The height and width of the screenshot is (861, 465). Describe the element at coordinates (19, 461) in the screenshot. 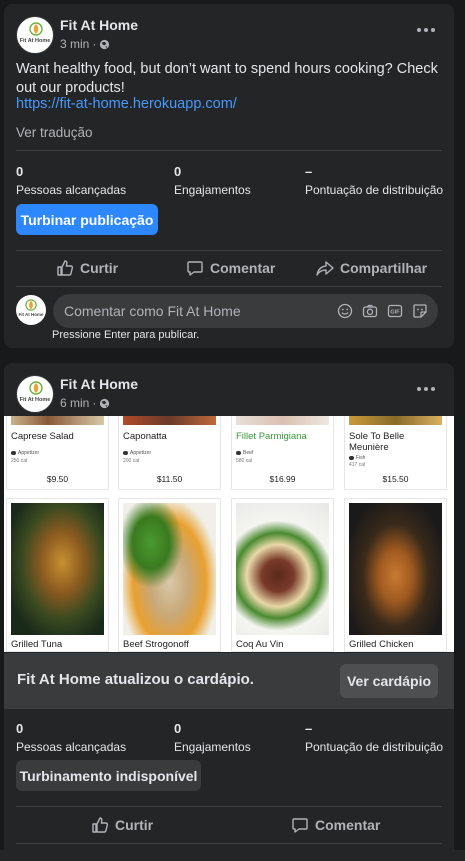

I see `menu-item-cal: 250 cal` at that location.